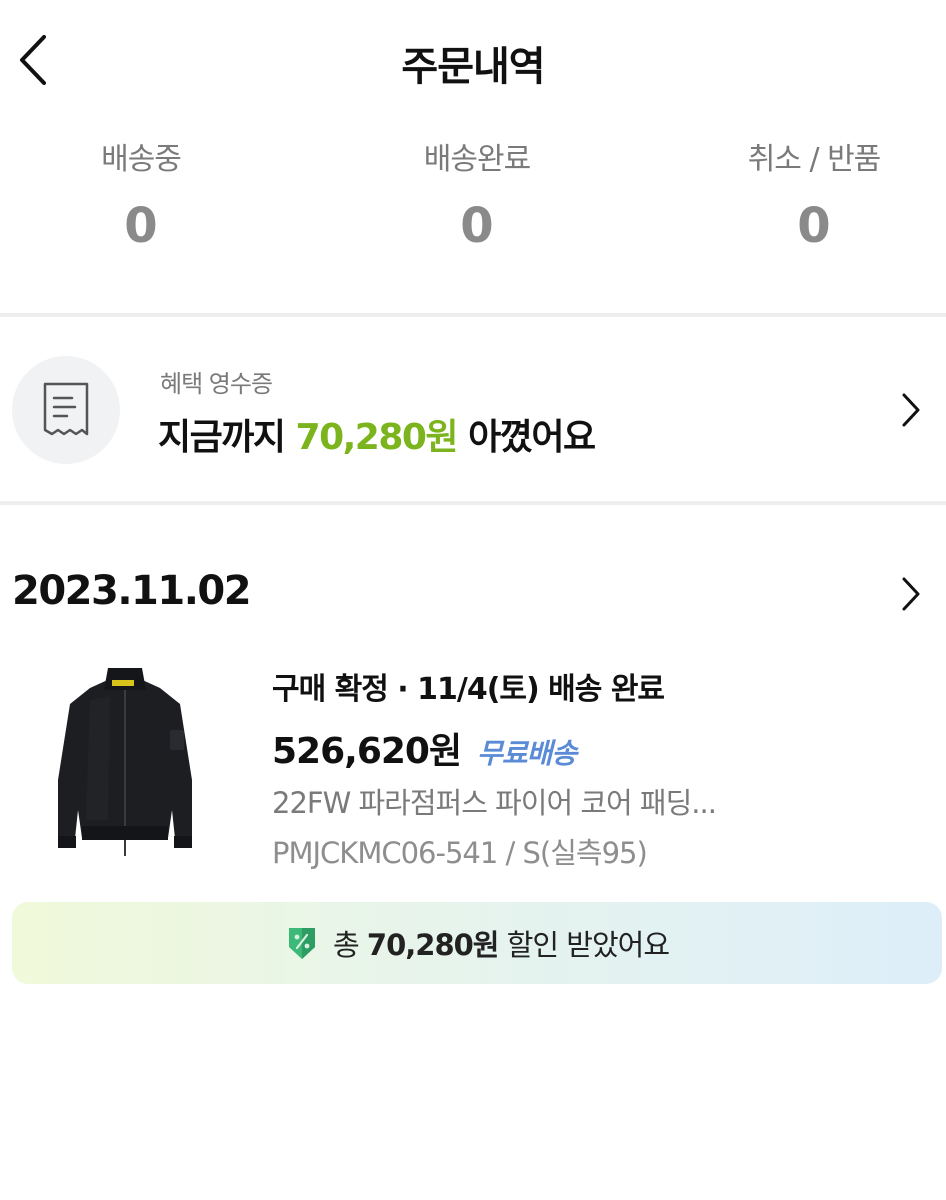  I want to click on savings-suffix: 아꼈어요, so click(526, 437).